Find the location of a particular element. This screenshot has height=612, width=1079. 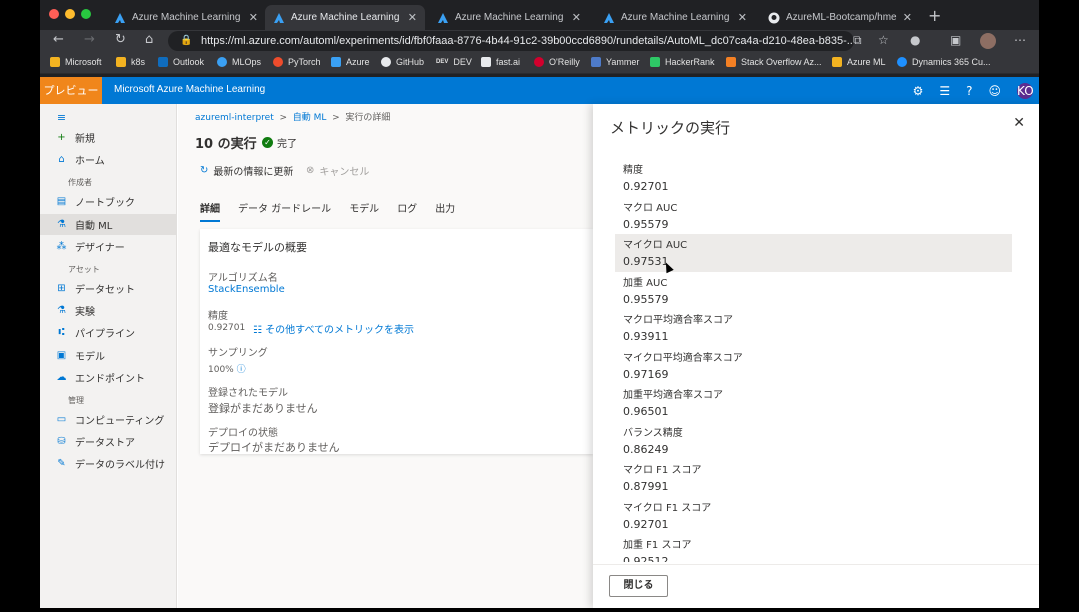

feedback-icon: ☰ is located at coordinates (944, 91).